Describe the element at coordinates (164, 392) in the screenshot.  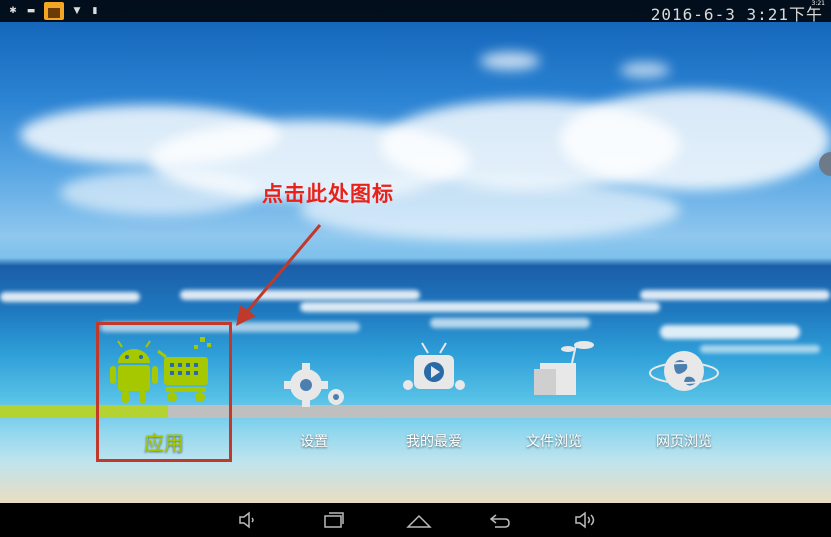
I see `highlight-box` at that location.